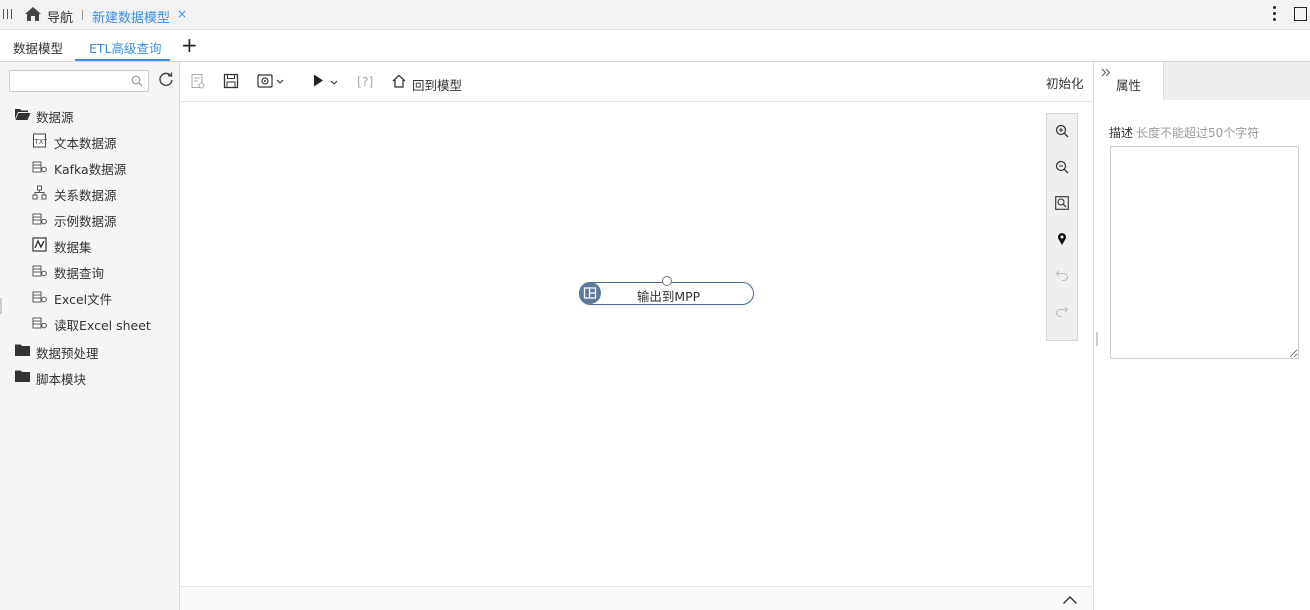 The width and height of the screenshot is (1310, 610). I want to click on properties-panel: 属性 描述 长度不能超过50个字符, so click(1201, 336).